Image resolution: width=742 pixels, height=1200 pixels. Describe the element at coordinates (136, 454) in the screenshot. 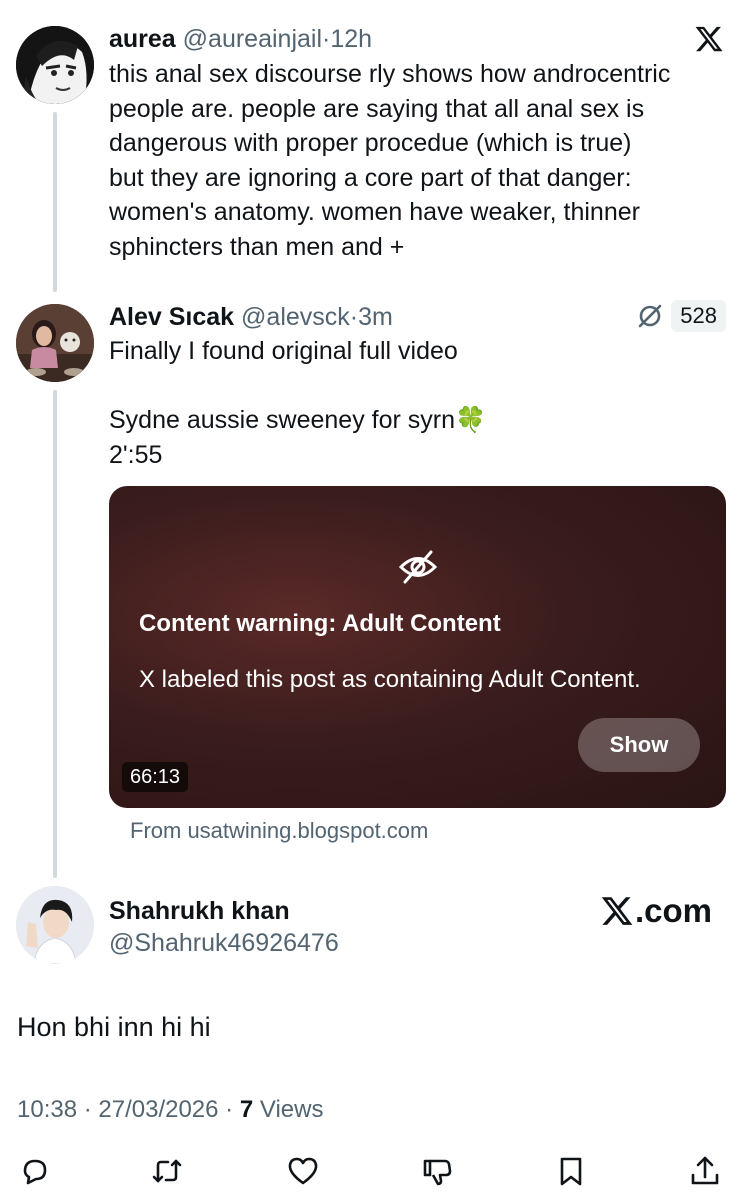

I see `text-line: 2':55` at that location.